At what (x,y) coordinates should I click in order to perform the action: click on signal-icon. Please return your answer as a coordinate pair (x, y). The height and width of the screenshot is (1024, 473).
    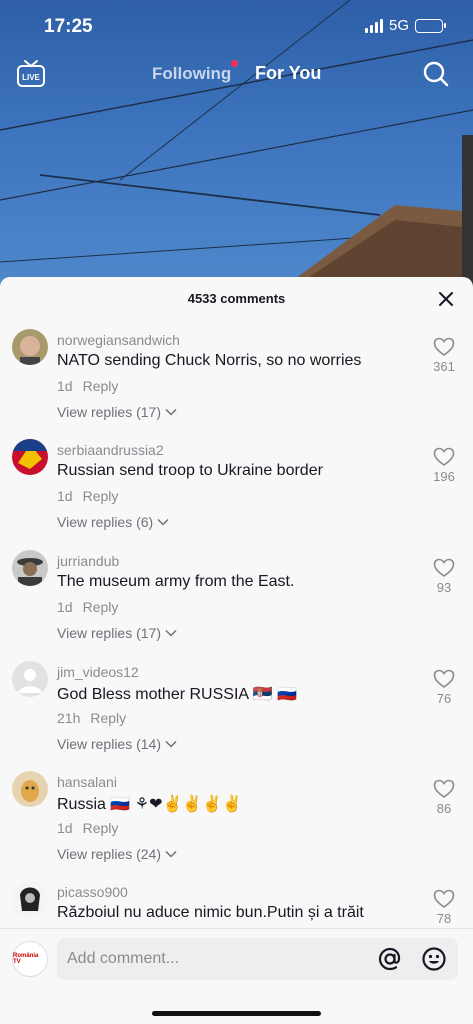
    Looking at the image, I should click on (373, 25).